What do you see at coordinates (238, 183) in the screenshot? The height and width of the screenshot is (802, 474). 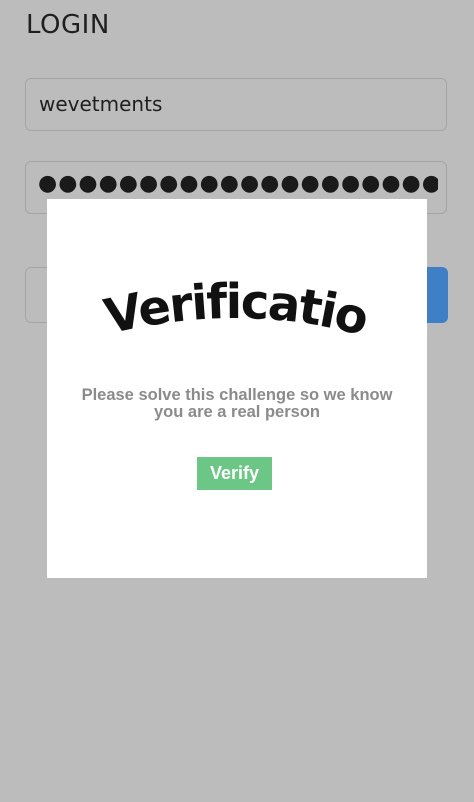 I see `password-mask: ●●●●●●●●●●●●●●●●●●●●●●●●●` at bounding box center [238, 183].